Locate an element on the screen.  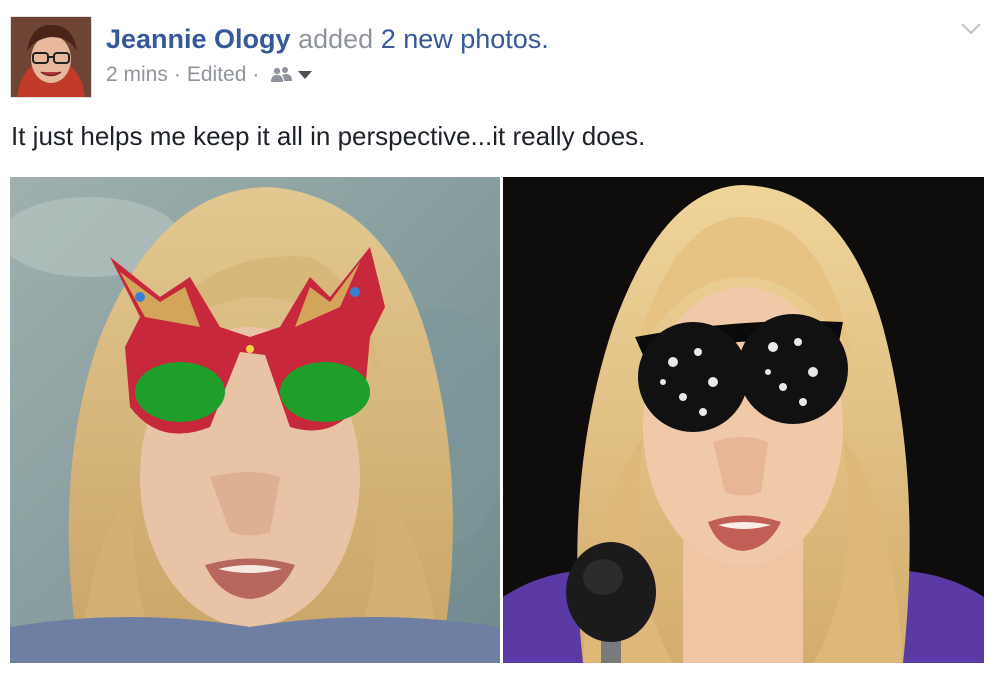
chevron-down-icon is located at coordinates (971, 29).